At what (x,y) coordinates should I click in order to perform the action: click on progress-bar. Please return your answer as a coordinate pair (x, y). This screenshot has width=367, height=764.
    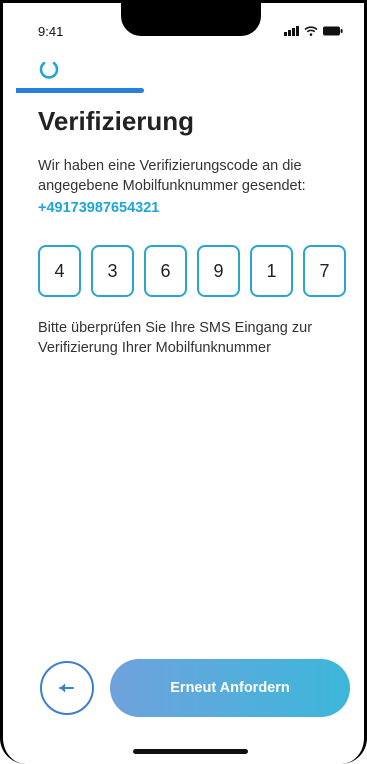
    Looking at the image, I should click on (80, 90).